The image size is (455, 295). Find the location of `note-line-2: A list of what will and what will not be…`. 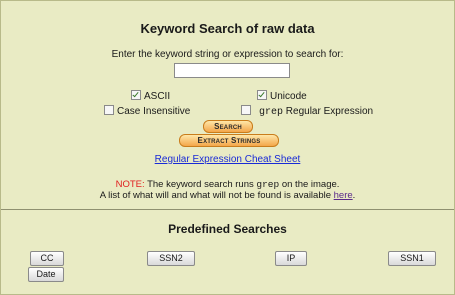

note-line-2: A list of what will and what will not be… is located at coordinates (215, 195).